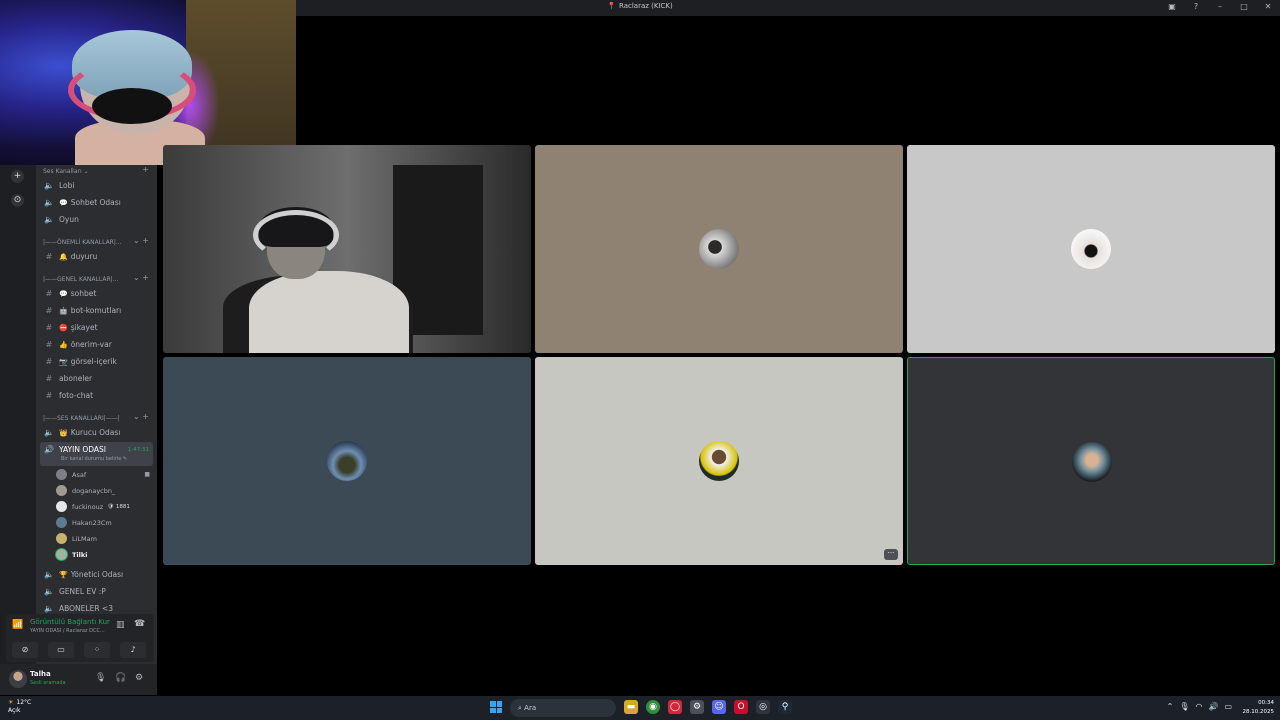 The width and height of the screenshot is (1280, 720). What do you see at coordinates (133, 650) in the screenshot?
I see `soundboard-button: ♪` at bounding box center [133, 650].